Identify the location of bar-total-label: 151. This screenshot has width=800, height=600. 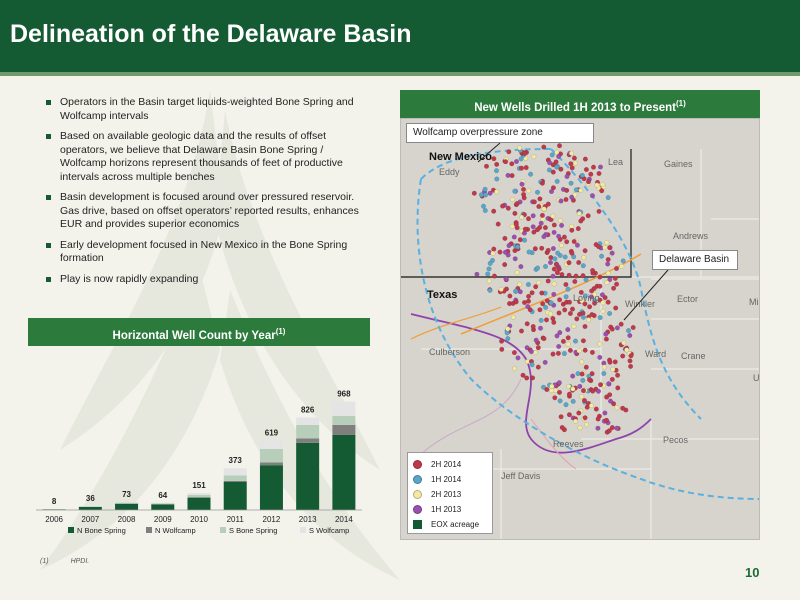
(199, 485).